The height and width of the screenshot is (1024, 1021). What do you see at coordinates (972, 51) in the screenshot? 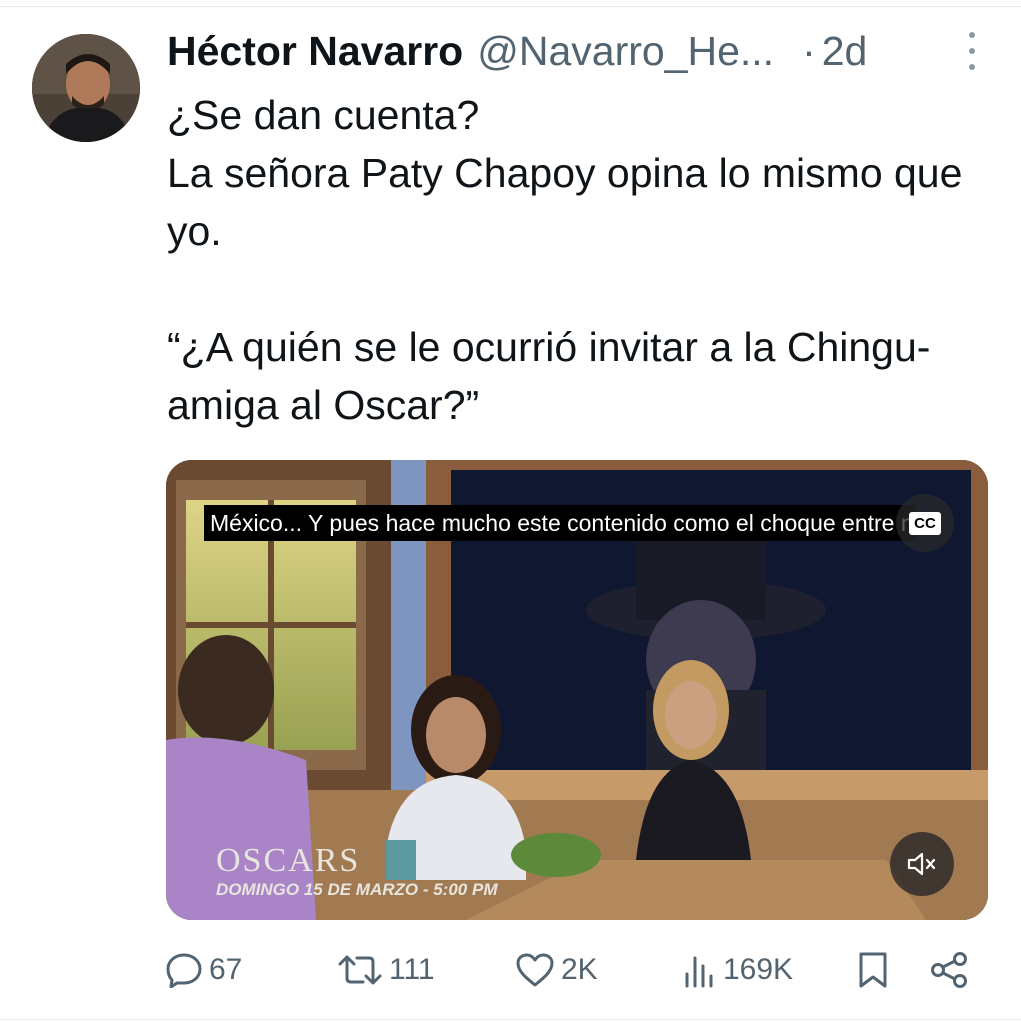
I see `more-vertical-icon` at bounding box center [972, 51].